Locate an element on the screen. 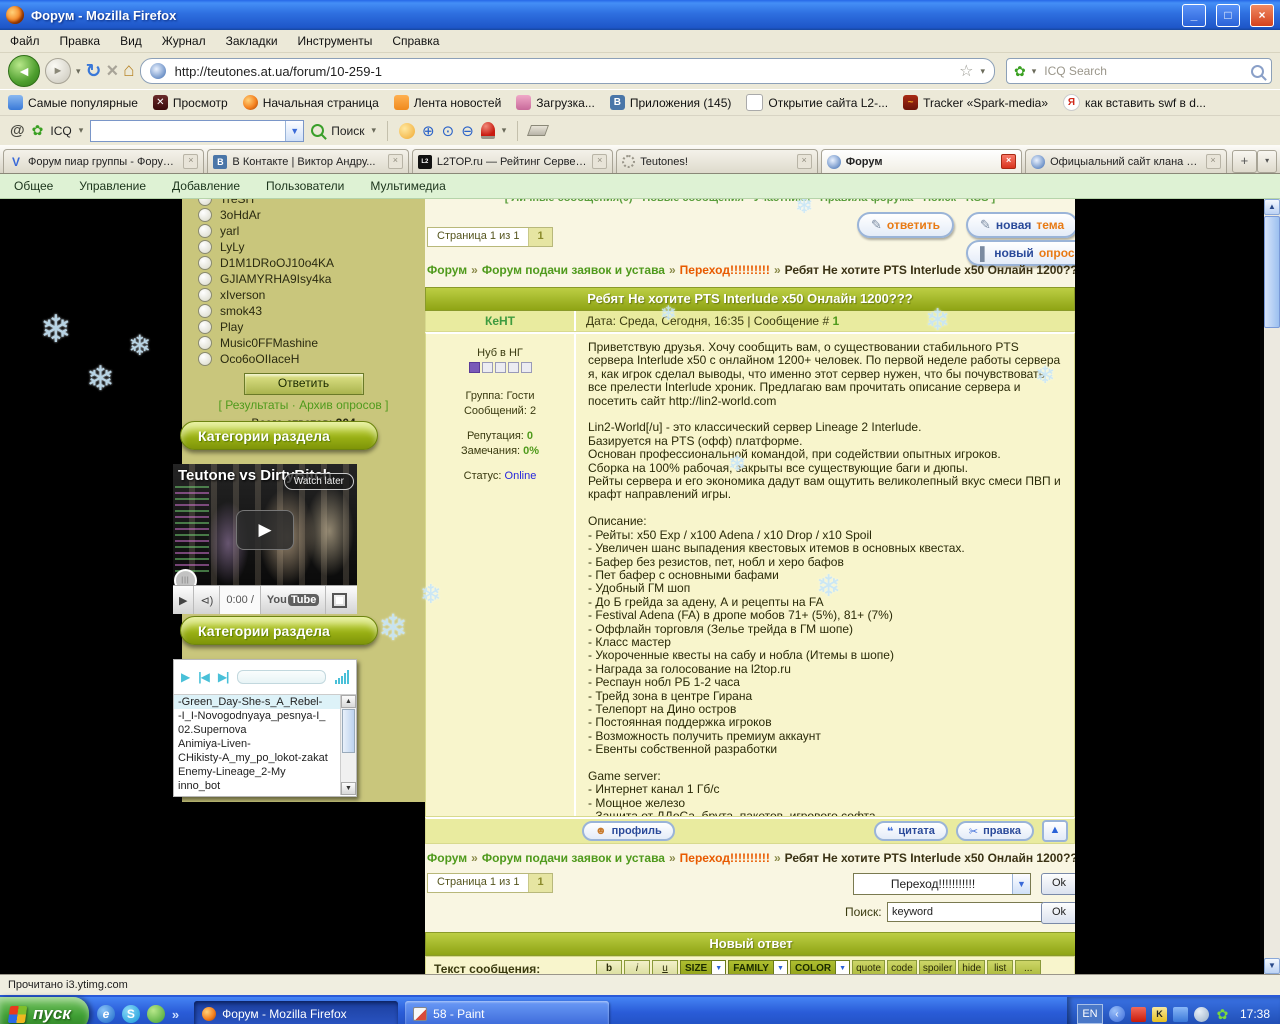 The image size is (1280, 1024). menu-edit: Правка is located at coordinates (80, 41).